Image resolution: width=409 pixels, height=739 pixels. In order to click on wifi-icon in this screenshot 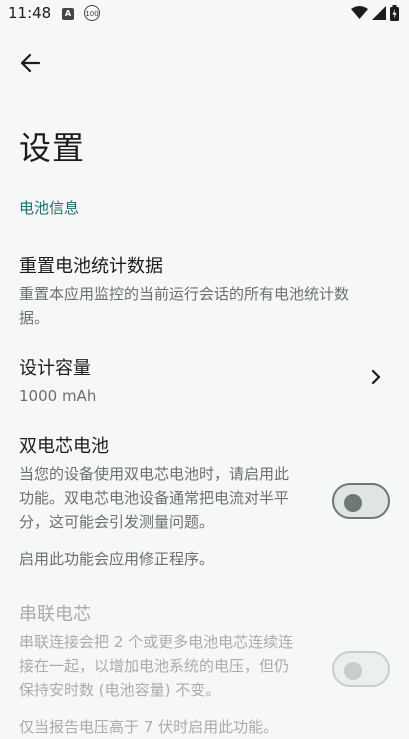, I will do `click(359, 12)`.